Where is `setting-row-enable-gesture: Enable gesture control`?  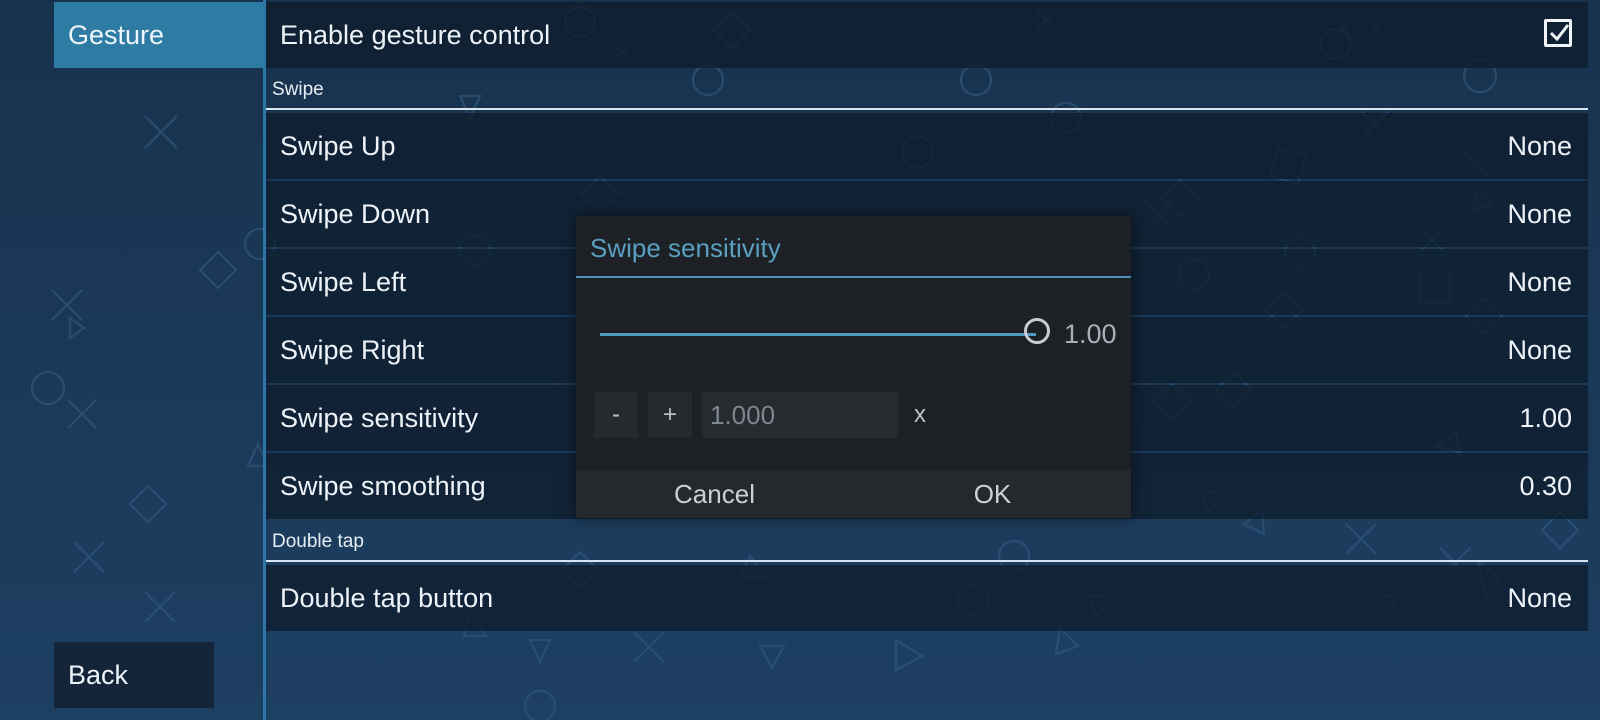
setting-row-enable-gesture: Enable gesture control is located at coordinates (927, 35).